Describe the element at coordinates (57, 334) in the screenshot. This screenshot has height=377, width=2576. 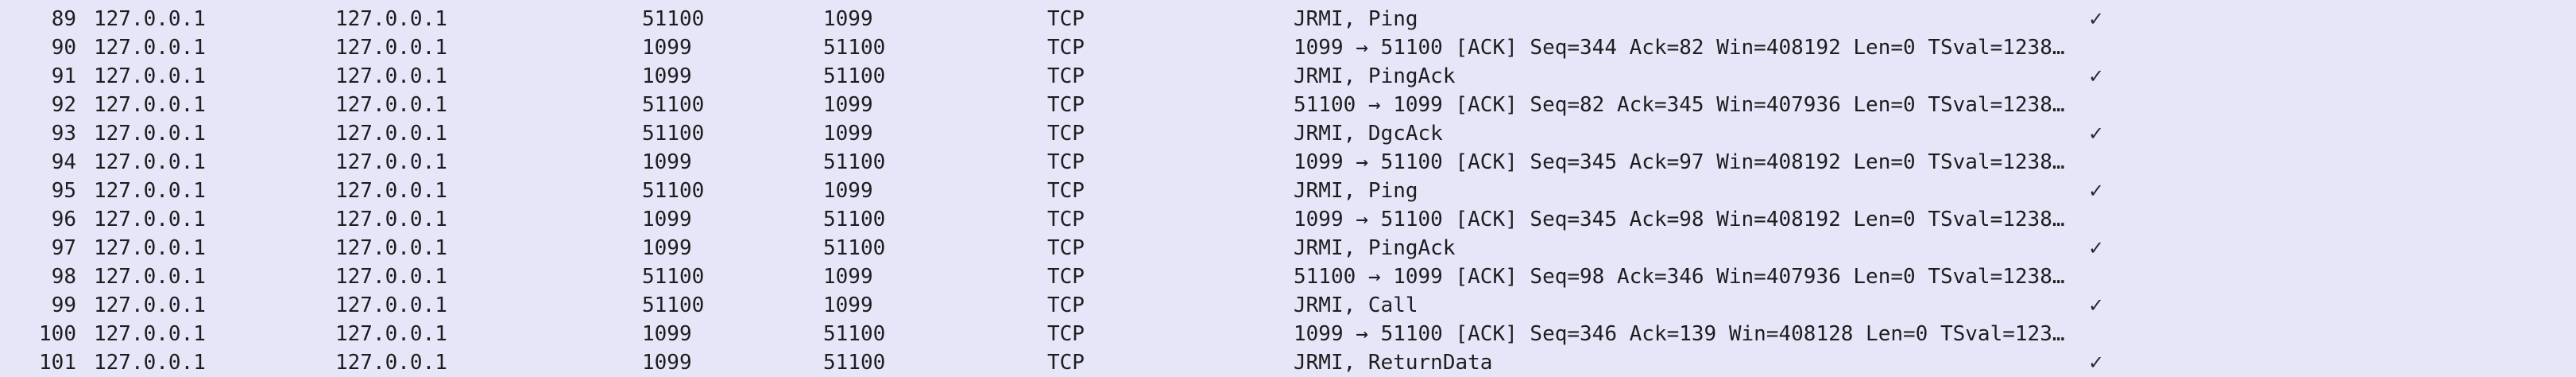
I see `packet-number: 100` at that location.